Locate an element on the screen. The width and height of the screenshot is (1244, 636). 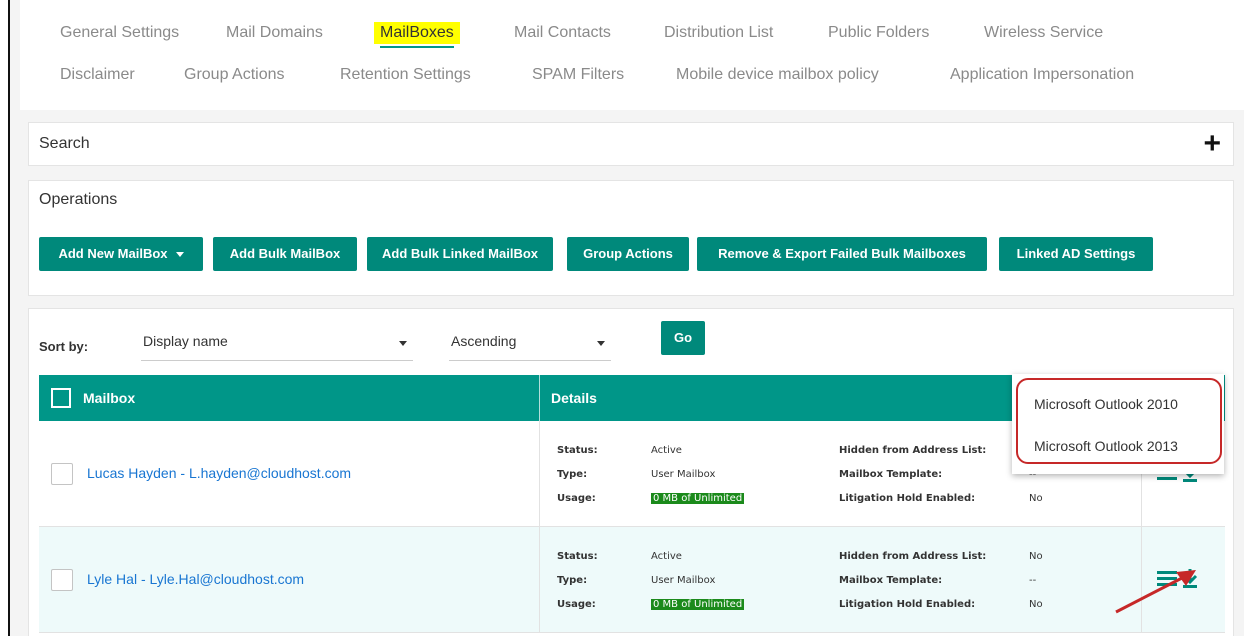
tab-general-settings: General Settings is located at coordinates (119, 33).